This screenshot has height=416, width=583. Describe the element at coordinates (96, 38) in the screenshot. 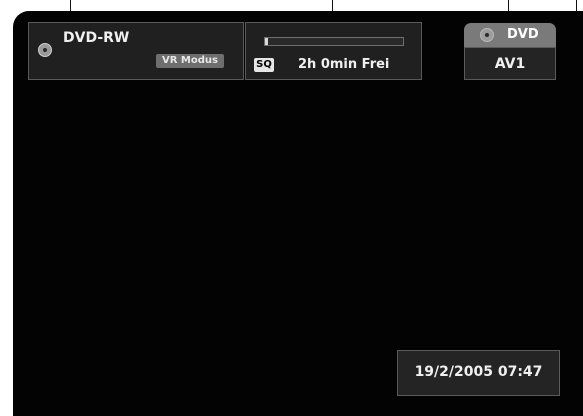

I see `disc-type-label: DVD-RW` at that location.